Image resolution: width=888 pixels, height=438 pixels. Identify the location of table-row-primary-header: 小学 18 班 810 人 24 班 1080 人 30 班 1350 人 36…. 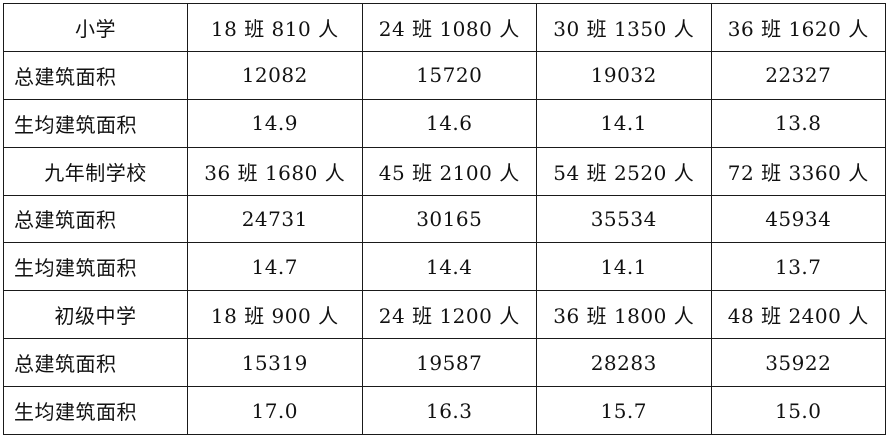
(444, 27).